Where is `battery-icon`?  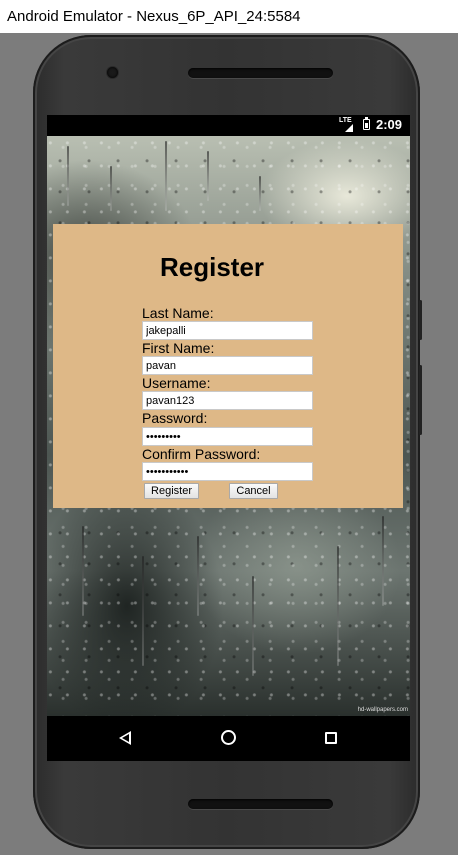 battery-icon is located at coordinates (366, 123).